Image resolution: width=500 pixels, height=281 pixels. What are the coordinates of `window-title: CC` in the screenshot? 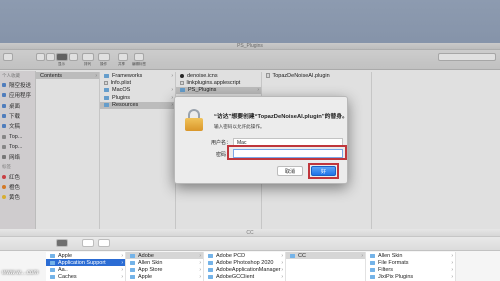 It's located at (250, 232).